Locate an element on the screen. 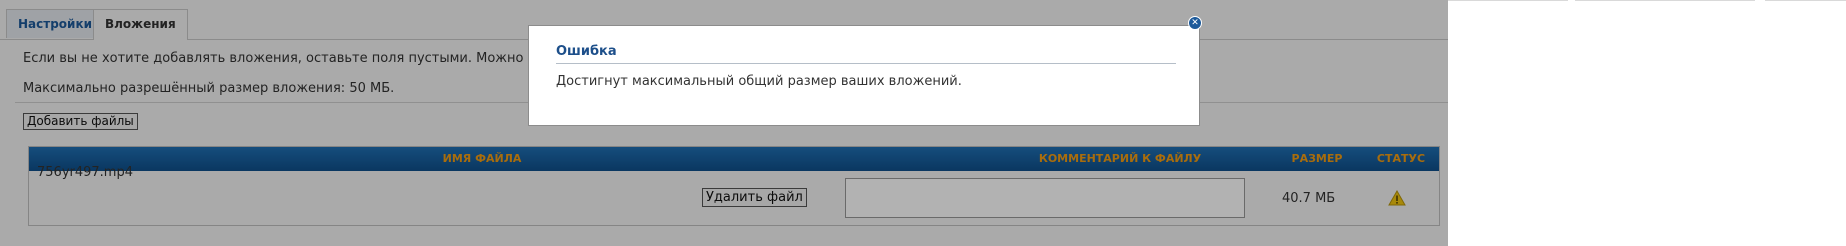  close-icon: ✕ is located at coordinates (1195, 23).